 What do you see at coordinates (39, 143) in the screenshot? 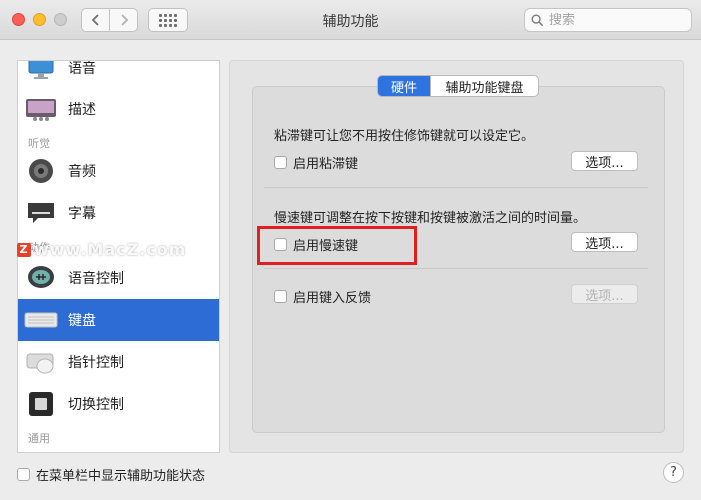
I see `category-hearing: 听觉` at bounding box center [39, 143].